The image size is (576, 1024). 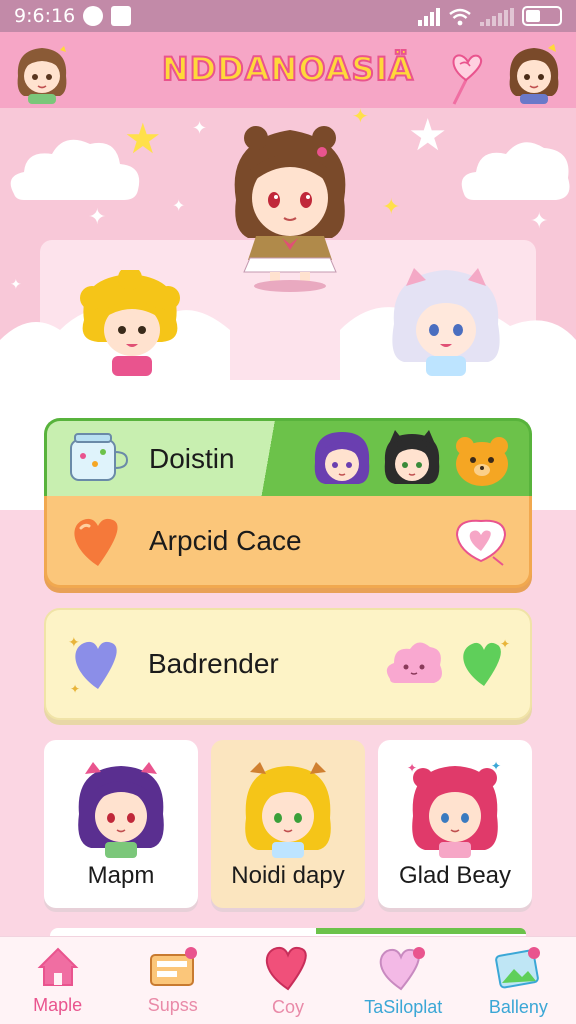 What do you see at coordinates (288, 16) in the screenshot?
I see `status-bar: 9:6:16` at bounding box center [288, 16].